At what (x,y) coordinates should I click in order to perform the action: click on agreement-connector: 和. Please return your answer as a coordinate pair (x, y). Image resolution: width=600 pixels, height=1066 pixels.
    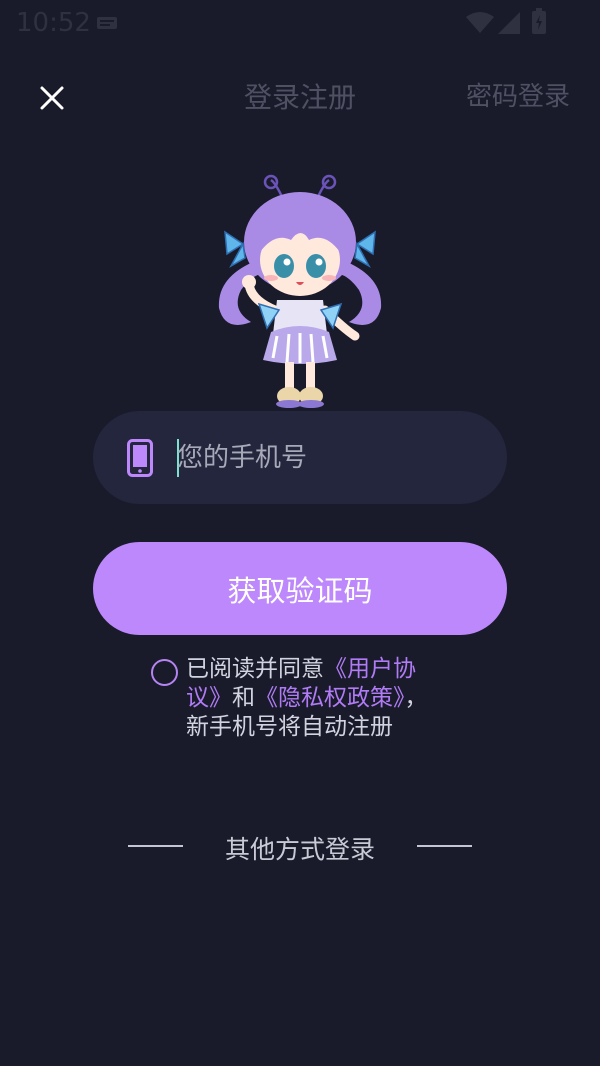
    Looking at the image, I should click on (243, 698).